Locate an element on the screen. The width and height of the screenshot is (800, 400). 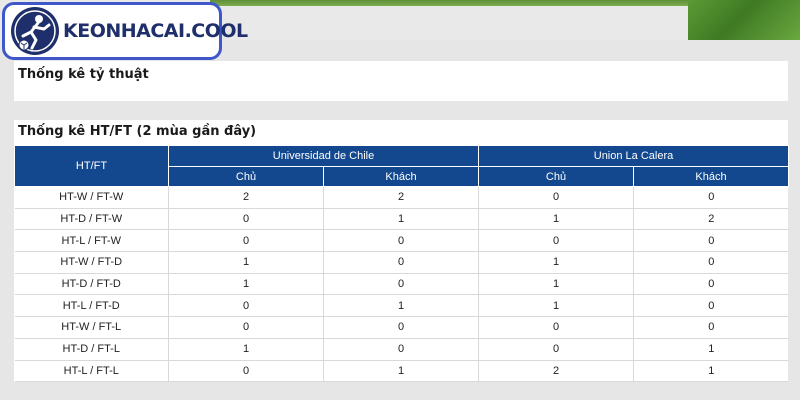
brand-name: KEONHACAI.COOL is located at coordinates (155, 31).